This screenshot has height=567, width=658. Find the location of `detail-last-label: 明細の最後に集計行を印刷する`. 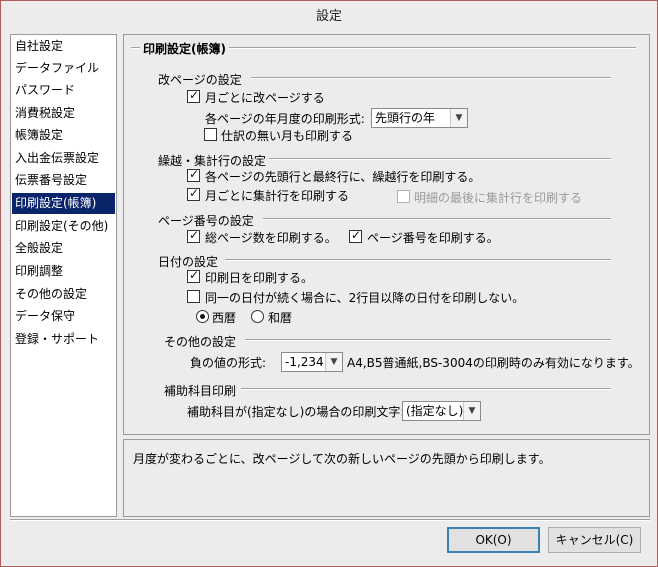

detail-last-label: 明細の最後に集計行を印刷する is located at coordinates (498, 198).